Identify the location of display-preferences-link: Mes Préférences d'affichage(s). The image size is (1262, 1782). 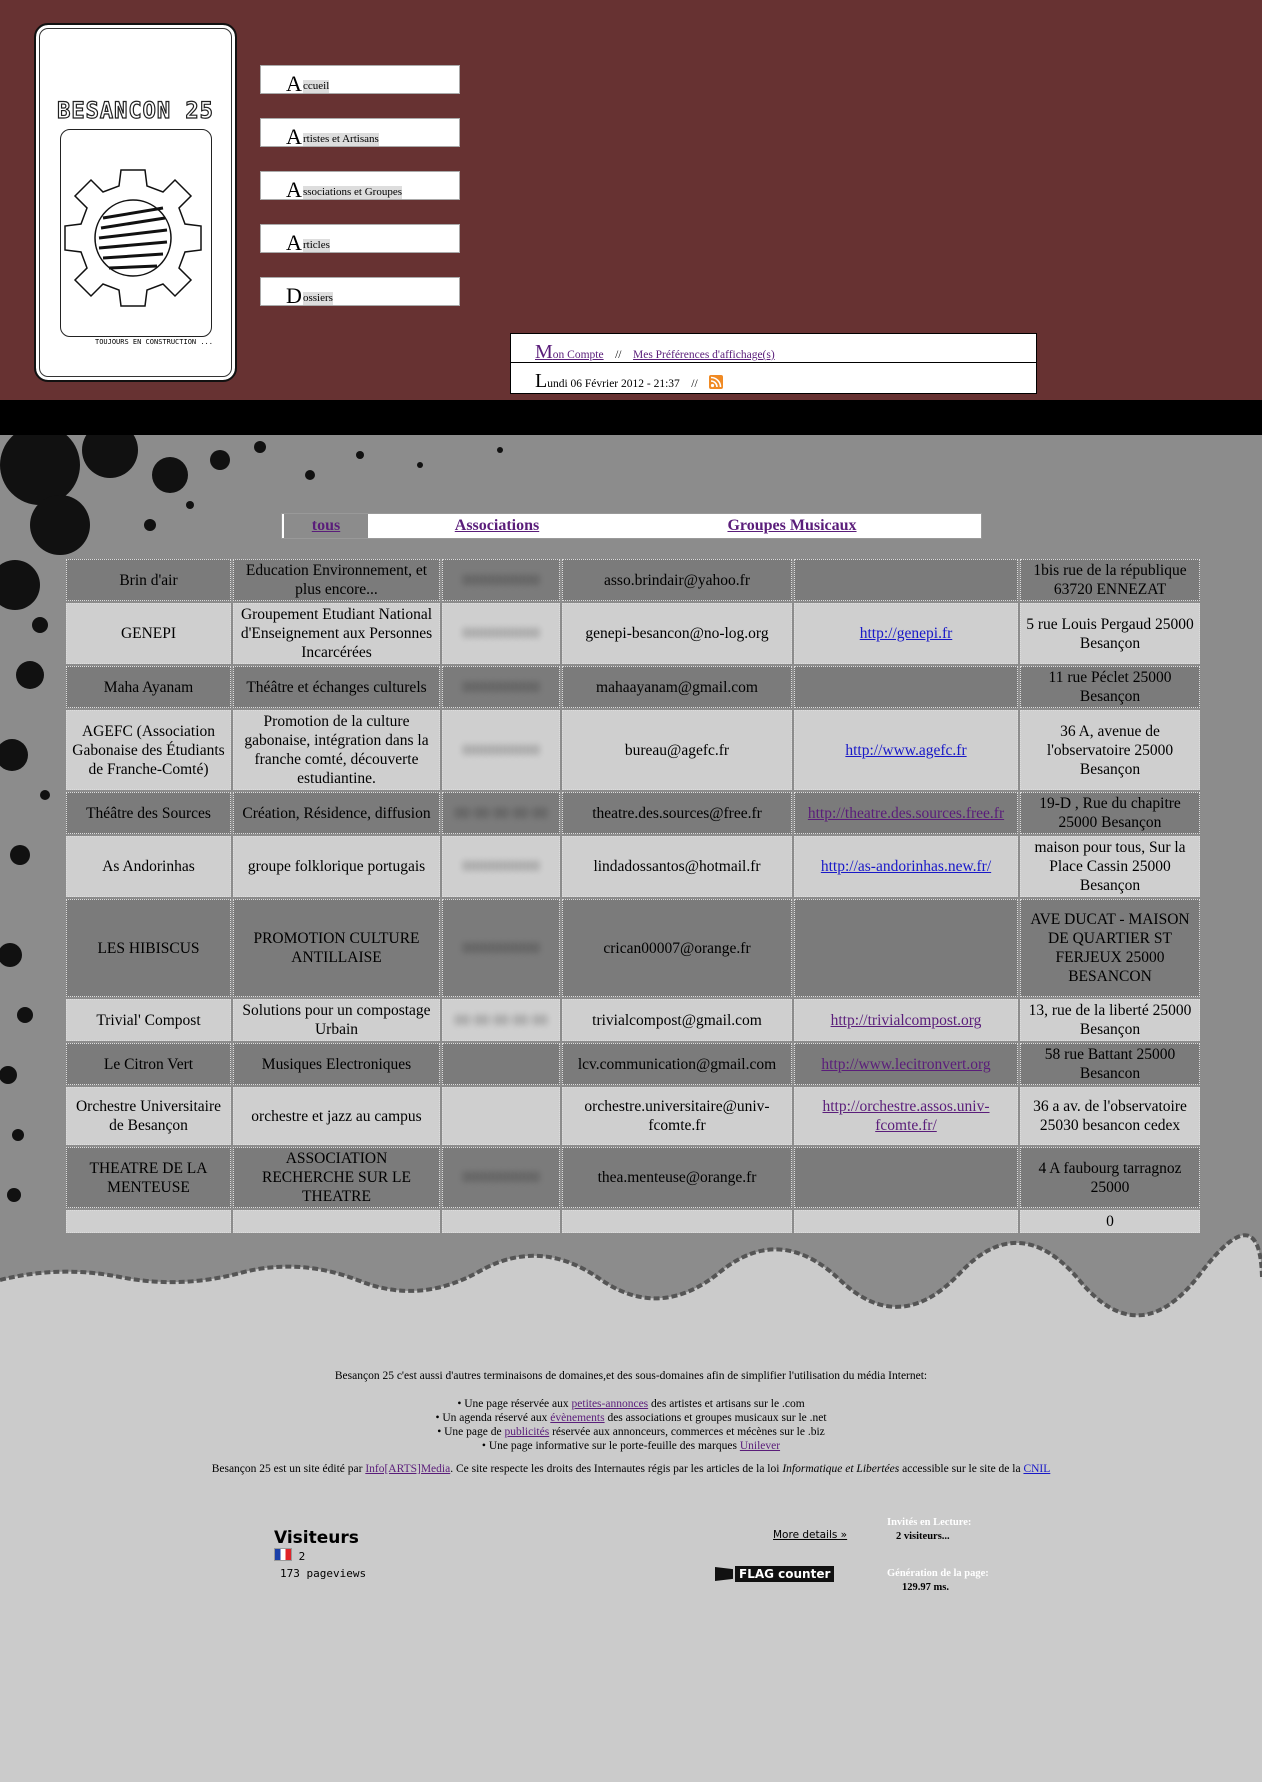
(704, 355).